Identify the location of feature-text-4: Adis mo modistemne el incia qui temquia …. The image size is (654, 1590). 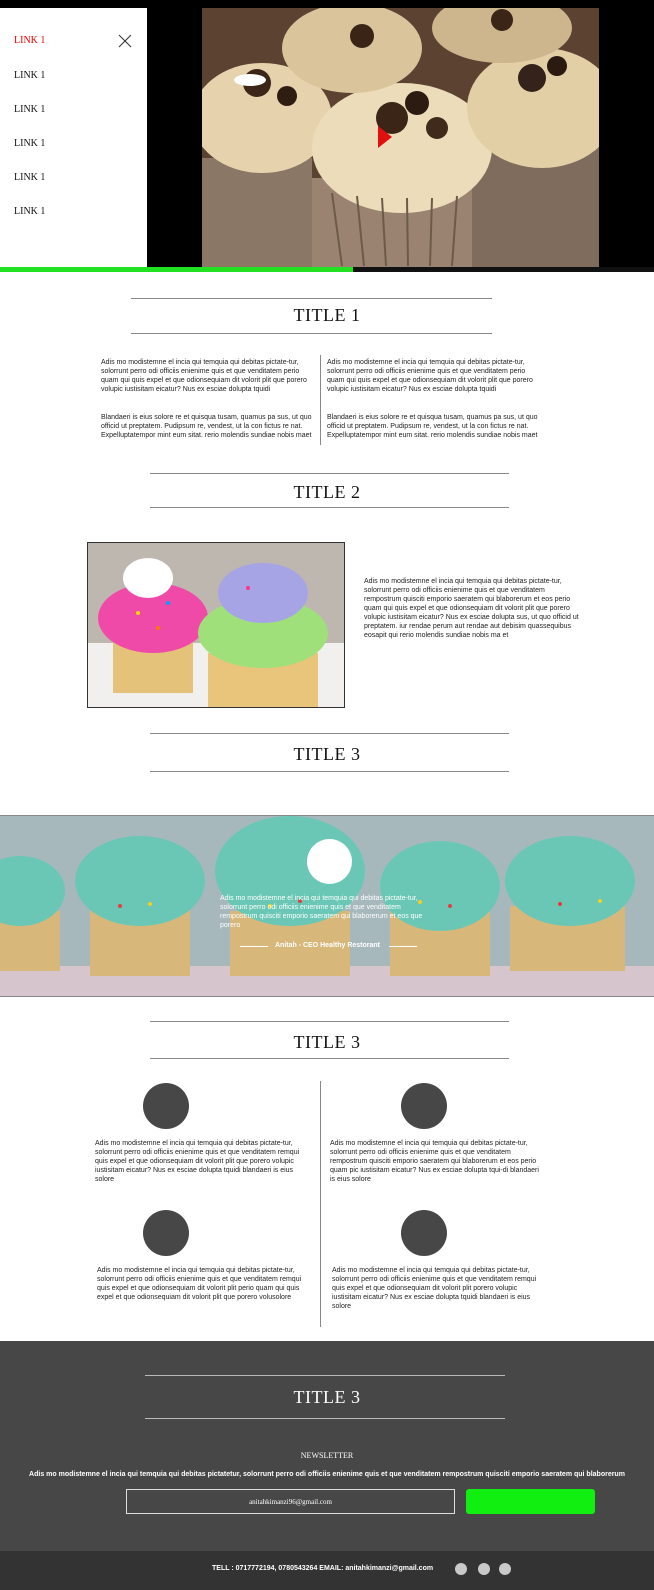
(434, 1288).